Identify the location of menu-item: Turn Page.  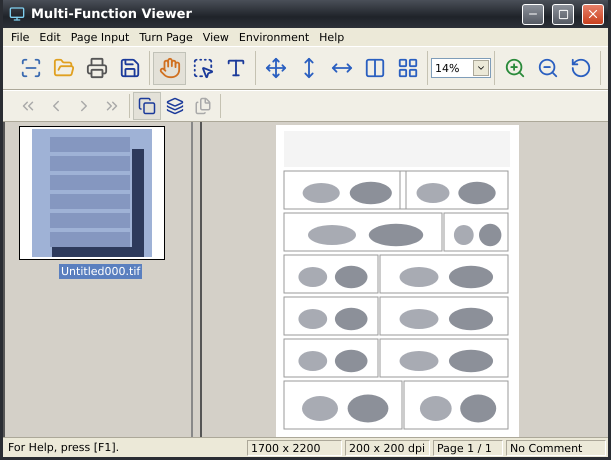
(166, 37).